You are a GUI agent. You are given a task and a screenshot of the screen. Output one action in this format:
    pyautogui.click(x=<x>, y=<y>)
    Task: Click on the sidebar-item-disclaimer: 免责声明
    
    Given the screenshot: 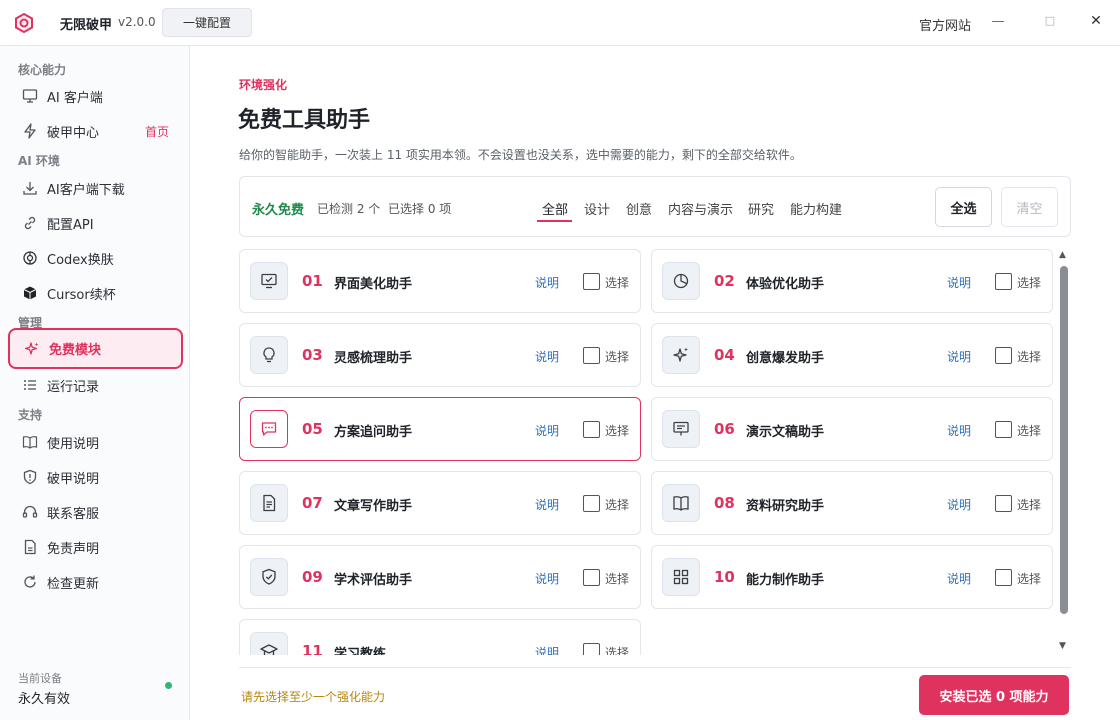 What is the action you would take?
    pyautogui.click(x=95, y=547)
    